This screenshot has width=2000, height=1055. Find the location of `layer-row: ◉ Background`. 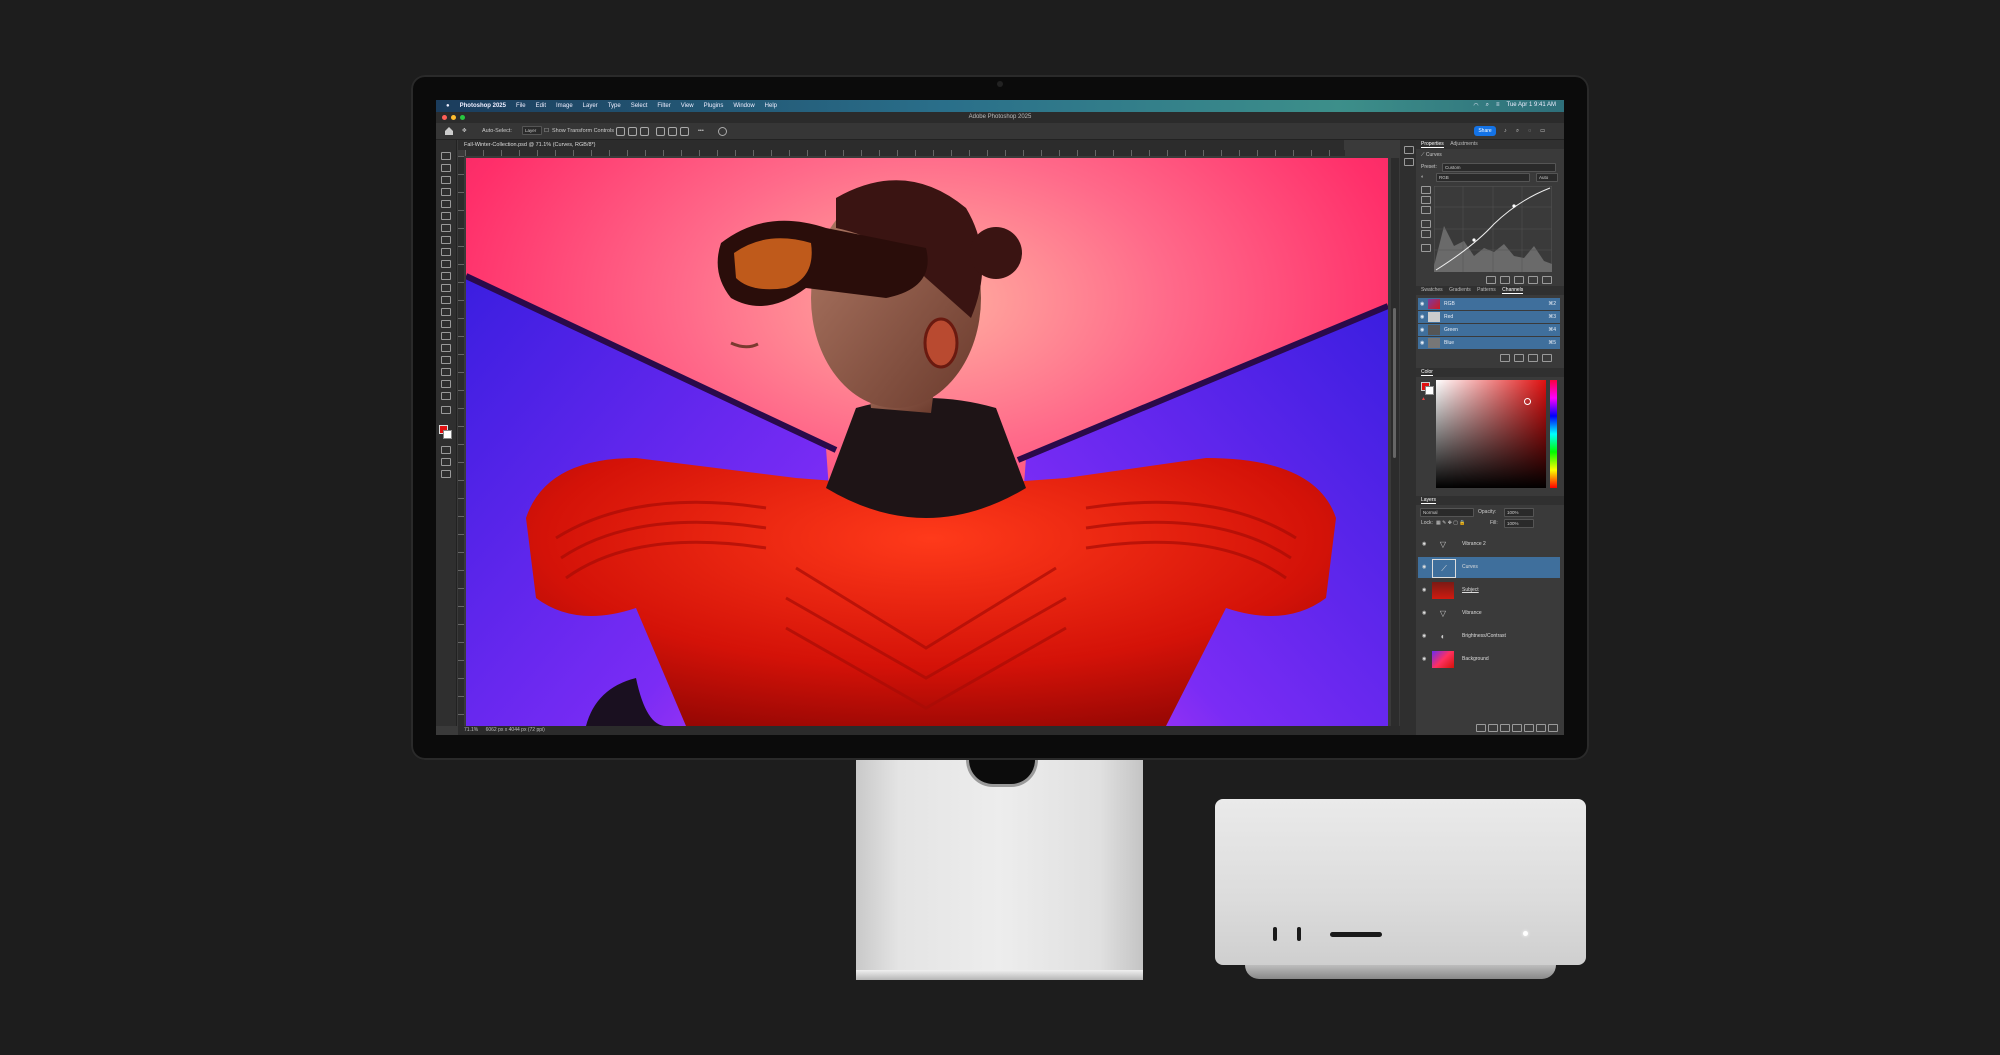

layer-row: ◉ Background is located at coordinates (1489, 659).